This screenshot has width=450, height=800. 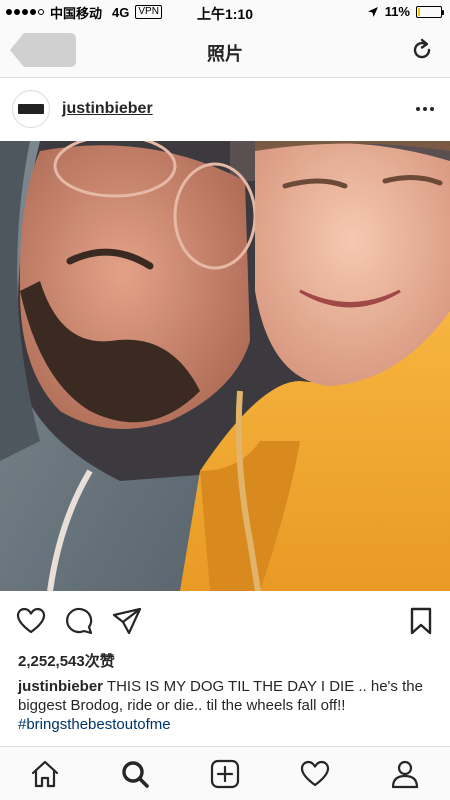 I want to click on battery-level, so click(x=419, y=11).